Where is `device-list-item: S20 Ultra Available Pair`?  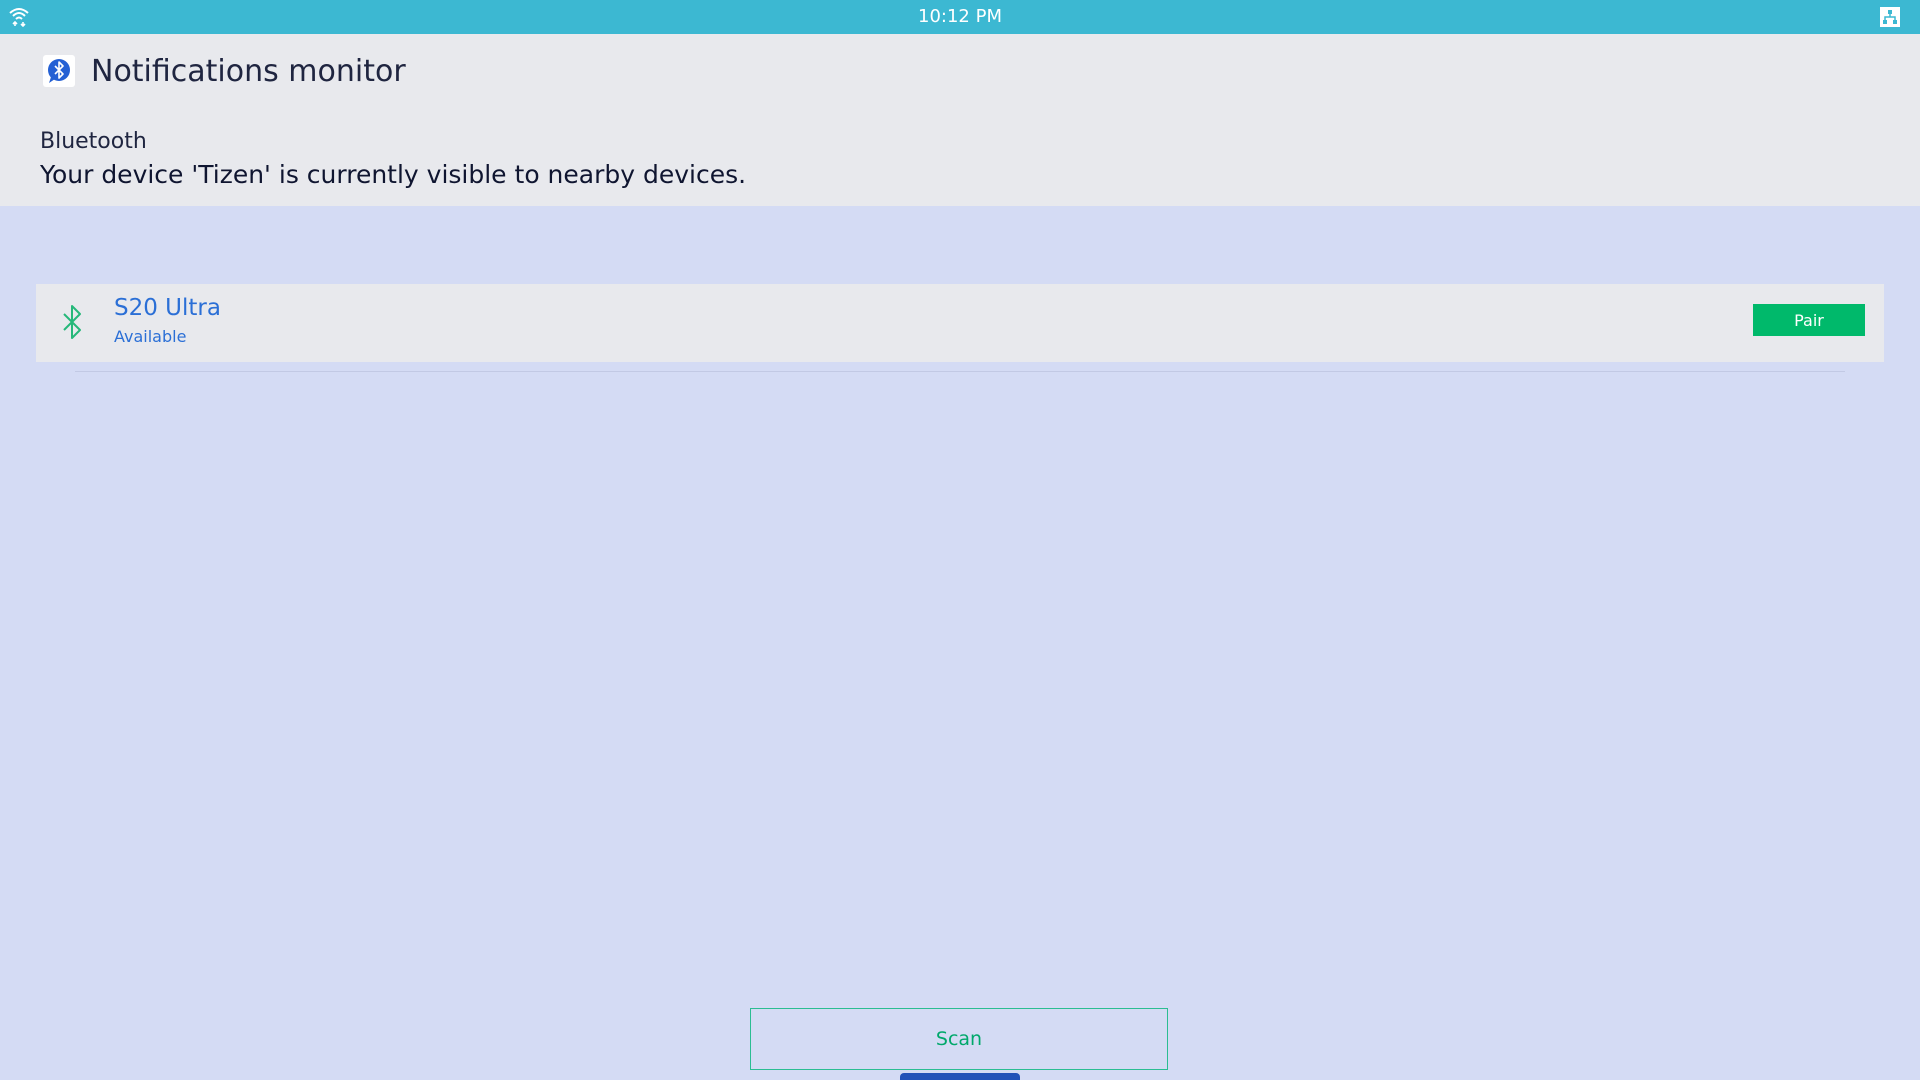 device-list-item: S20 Ultra Available Pair is located at coordinates (960, 323).